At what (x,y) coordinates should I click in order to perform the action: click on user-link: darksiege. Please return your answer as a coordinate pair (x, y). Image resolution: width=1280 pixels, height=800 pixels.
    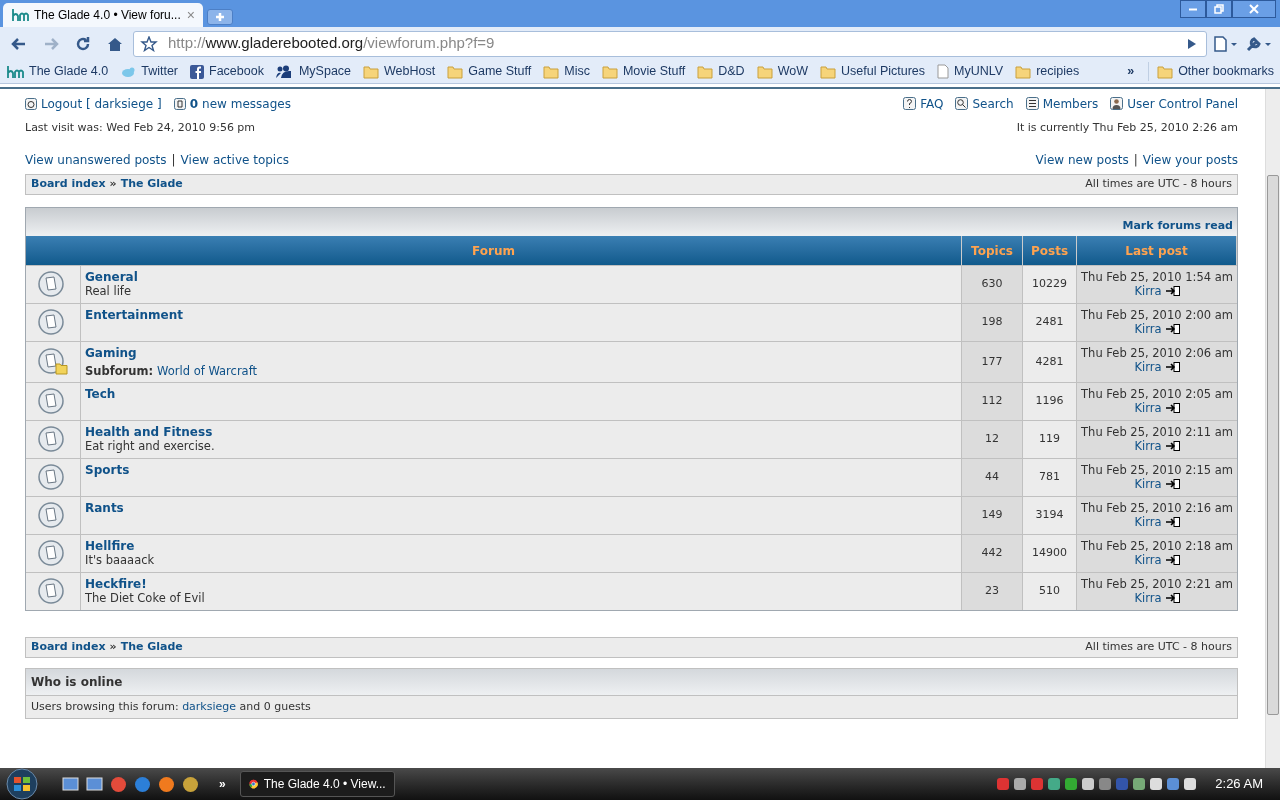
    Looking at the image, I should click on (209, 706).